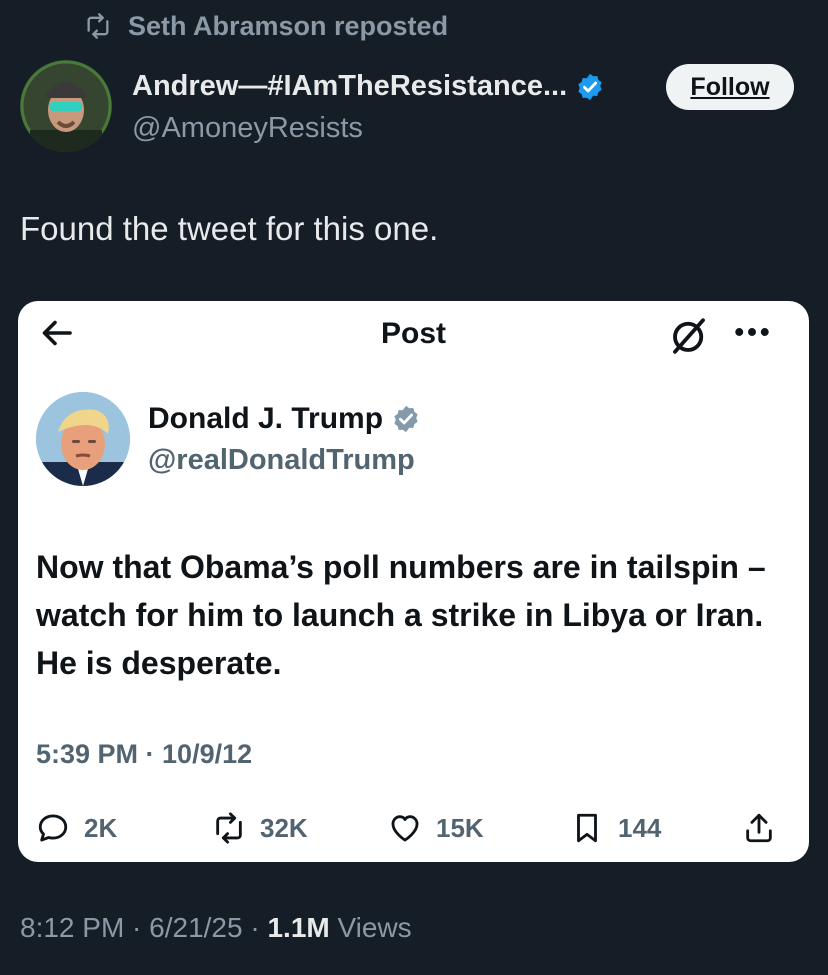 This screenshot has height=975, width=828. What do you see at coordinates (83, 439) in the screenshot?
I see `quoted-author-avatar` at bounding box center [83, 439].